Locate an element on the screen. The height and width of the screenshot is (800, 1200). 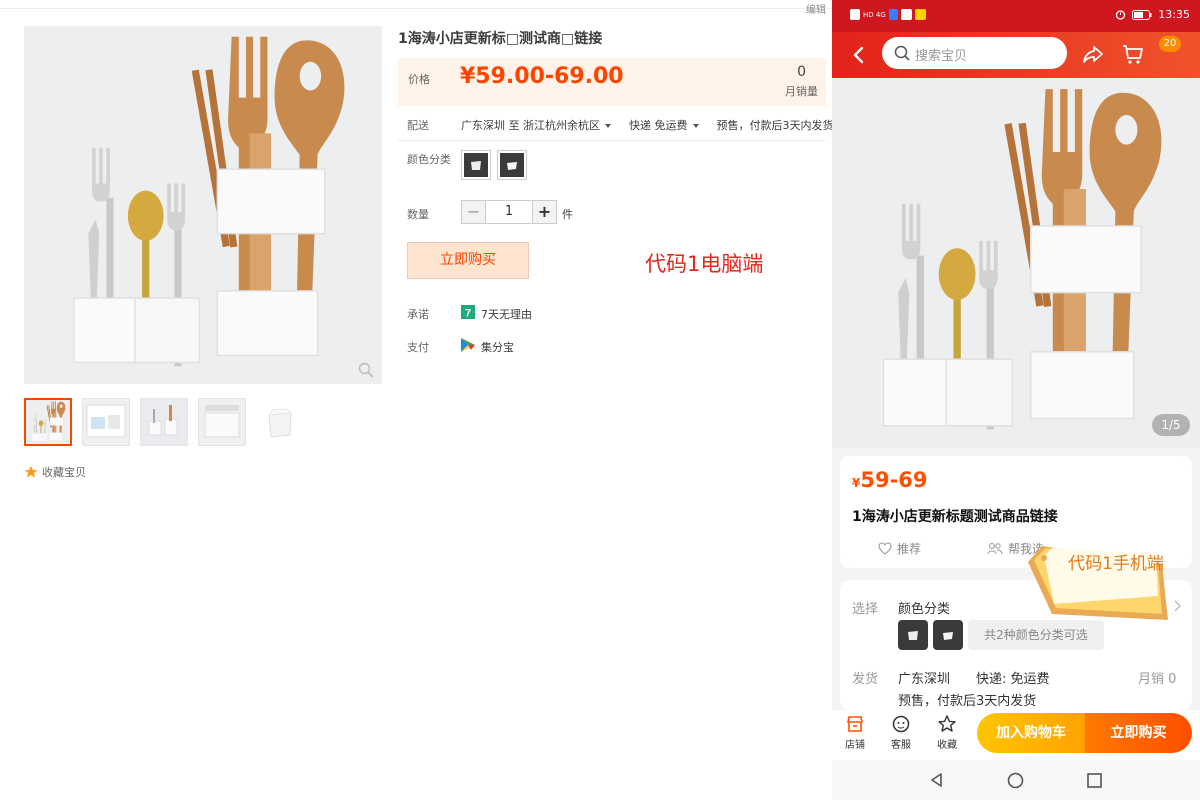
nav-back-icon is located at coordinates (937, 780).